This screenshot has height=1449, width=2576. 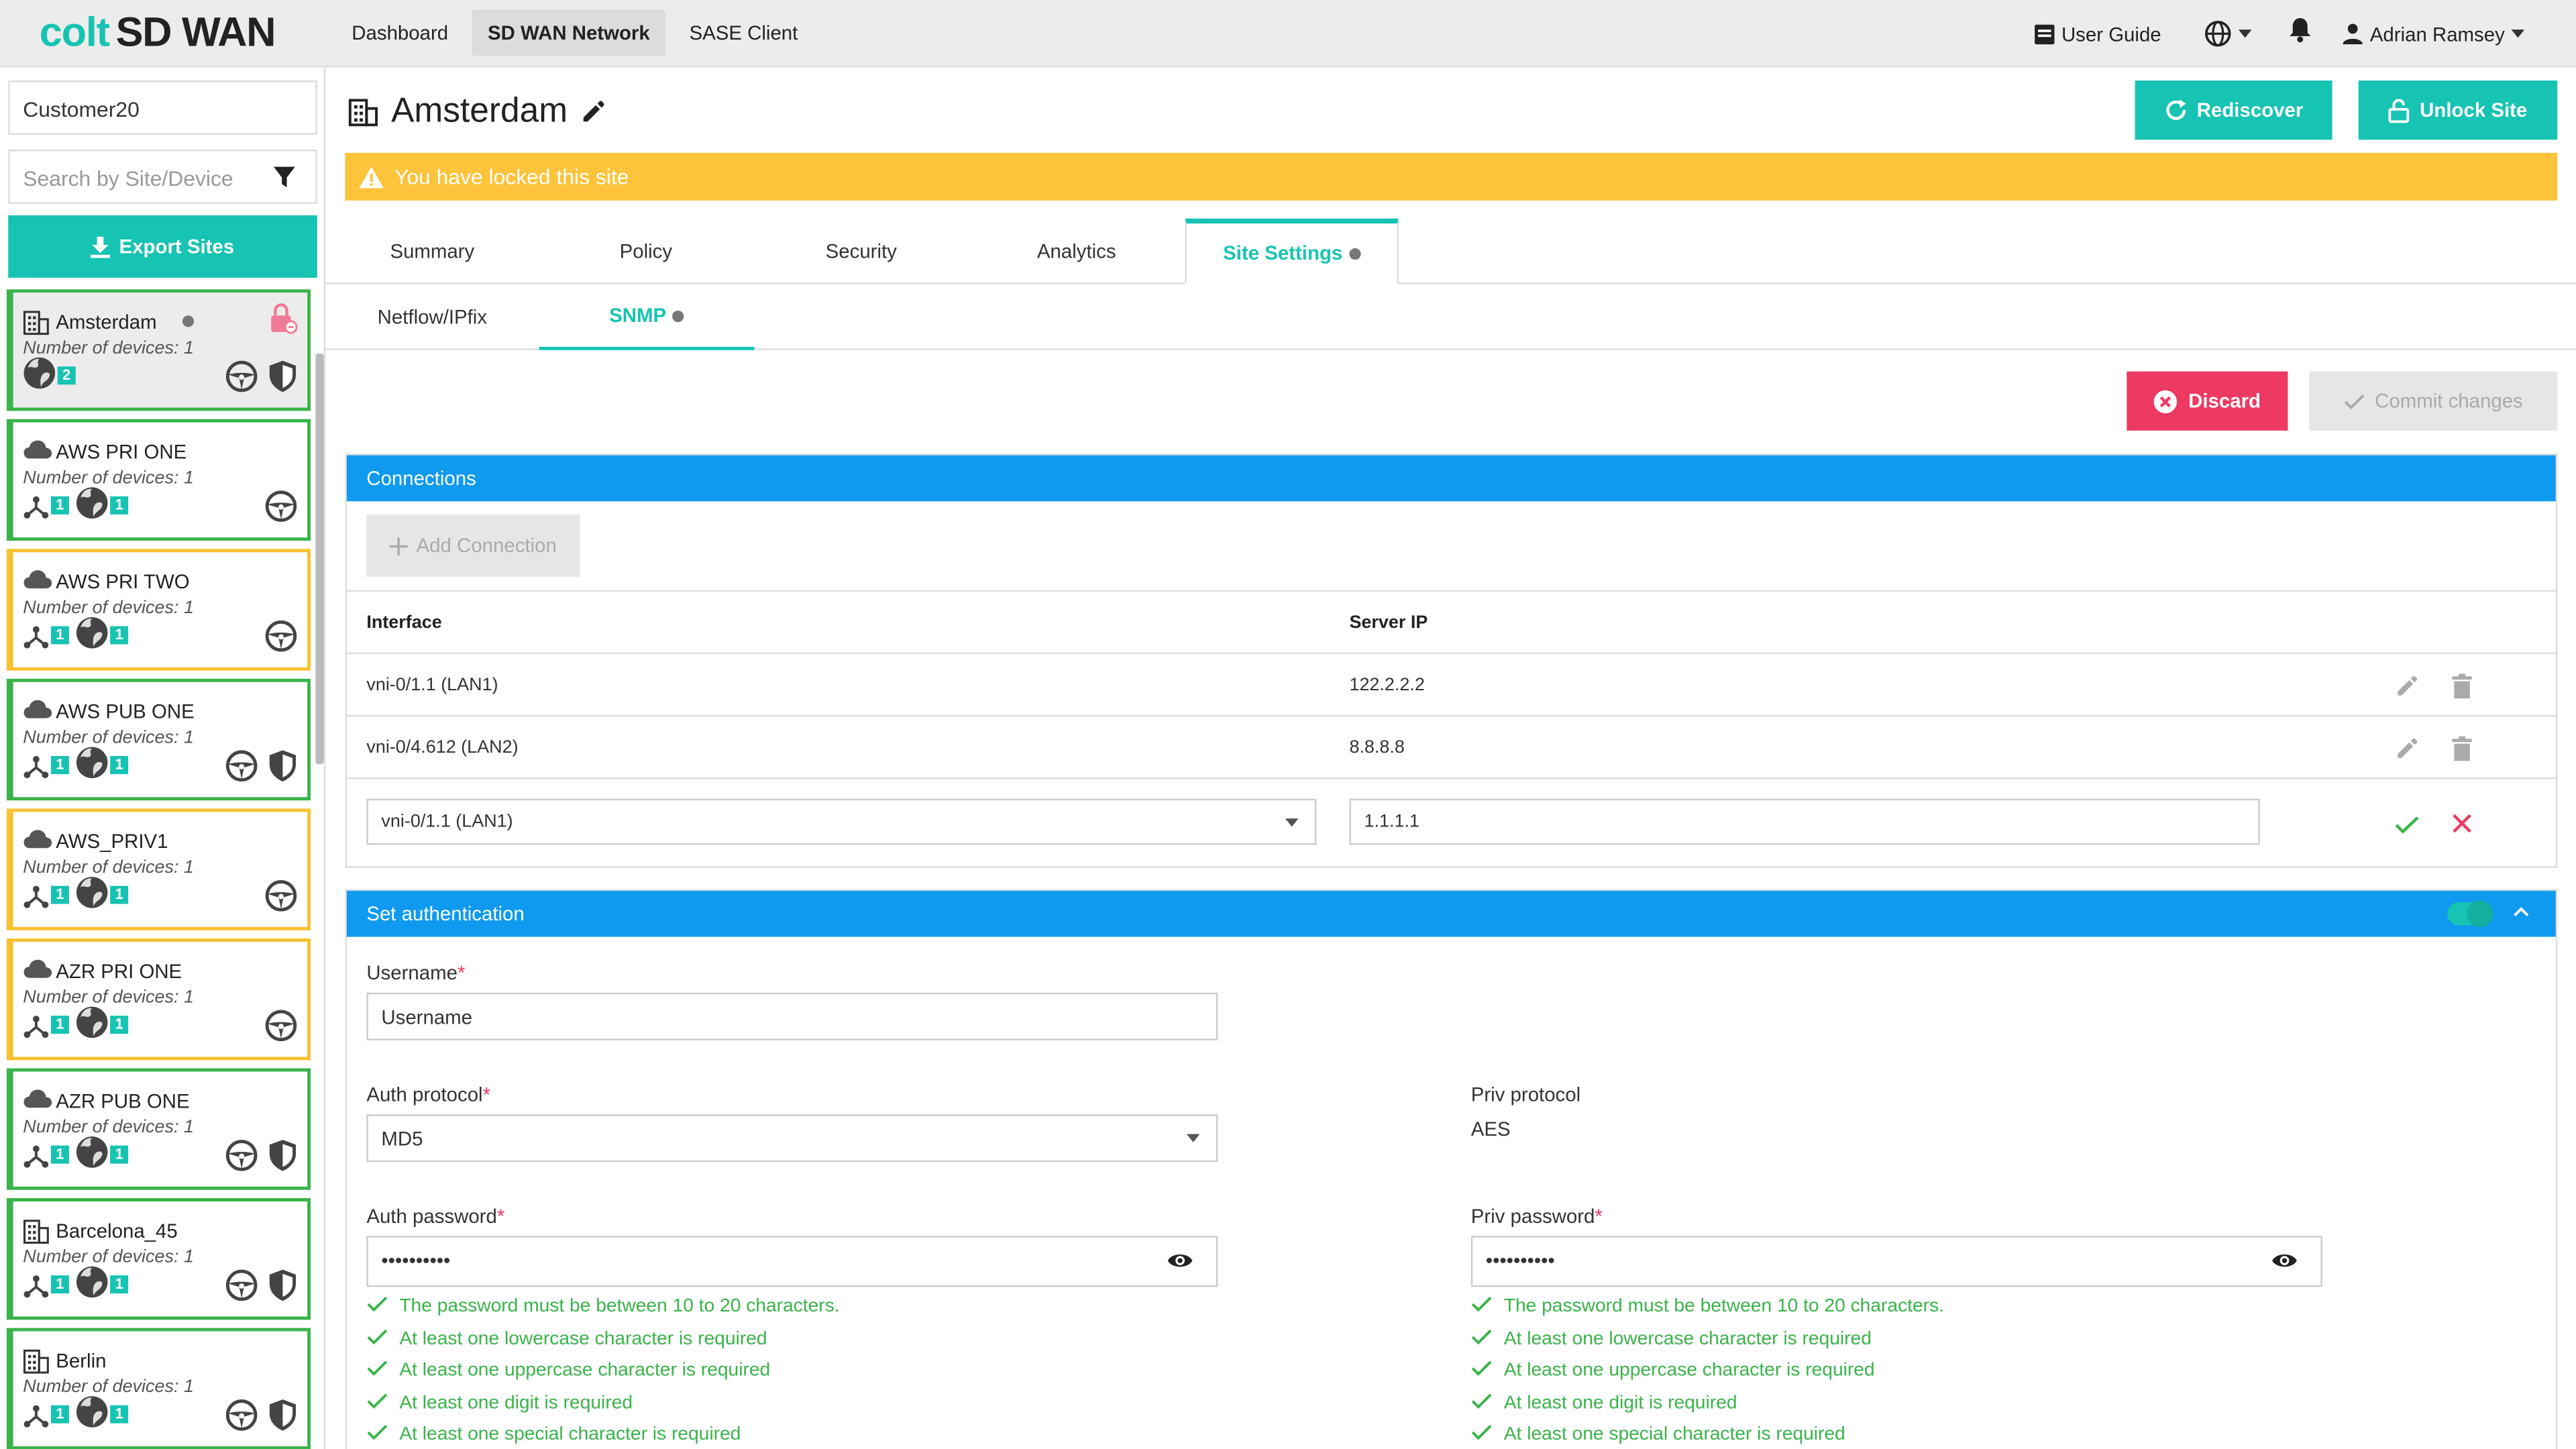 I want to click on chevron-up-icon, so click(x=2521, y=911).